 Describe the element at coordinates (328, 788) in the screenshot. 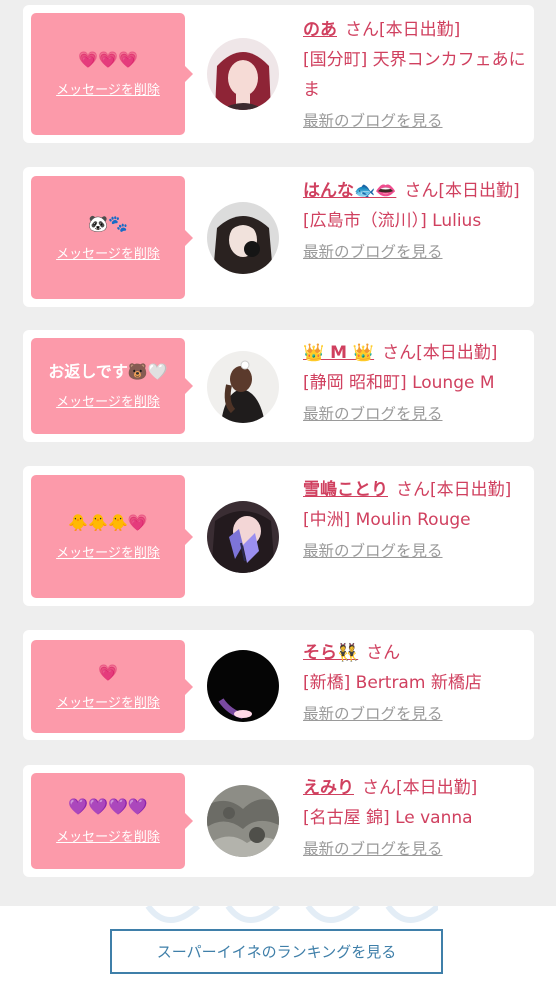

I see `cast-name-link: えみり` at that location.